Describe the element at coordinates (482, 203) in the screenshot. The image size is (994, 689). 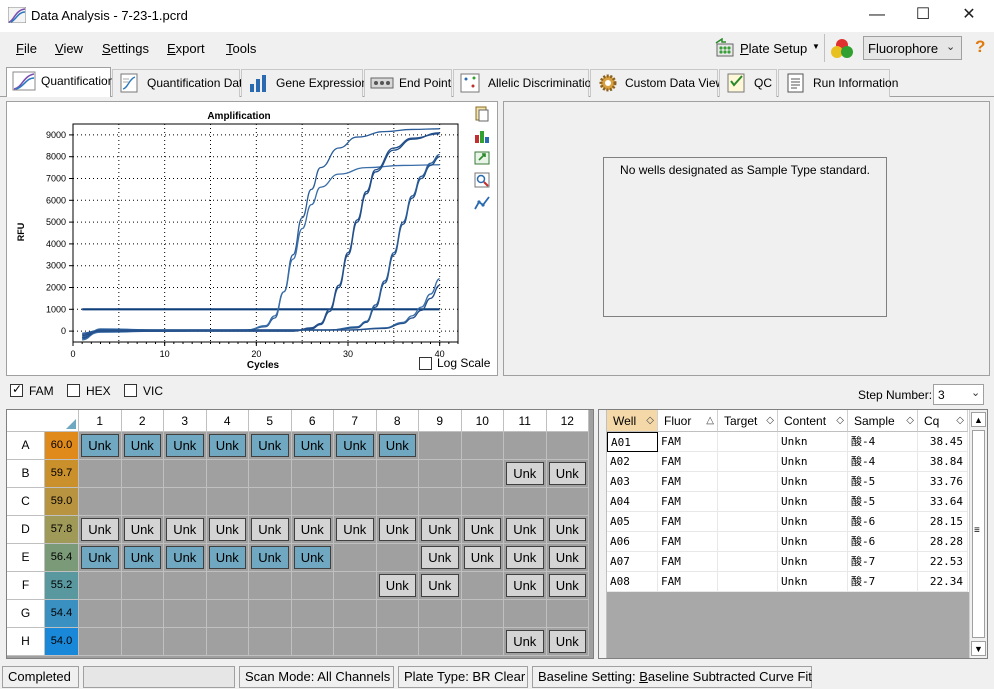
I see `trace-style-icon` at that location.